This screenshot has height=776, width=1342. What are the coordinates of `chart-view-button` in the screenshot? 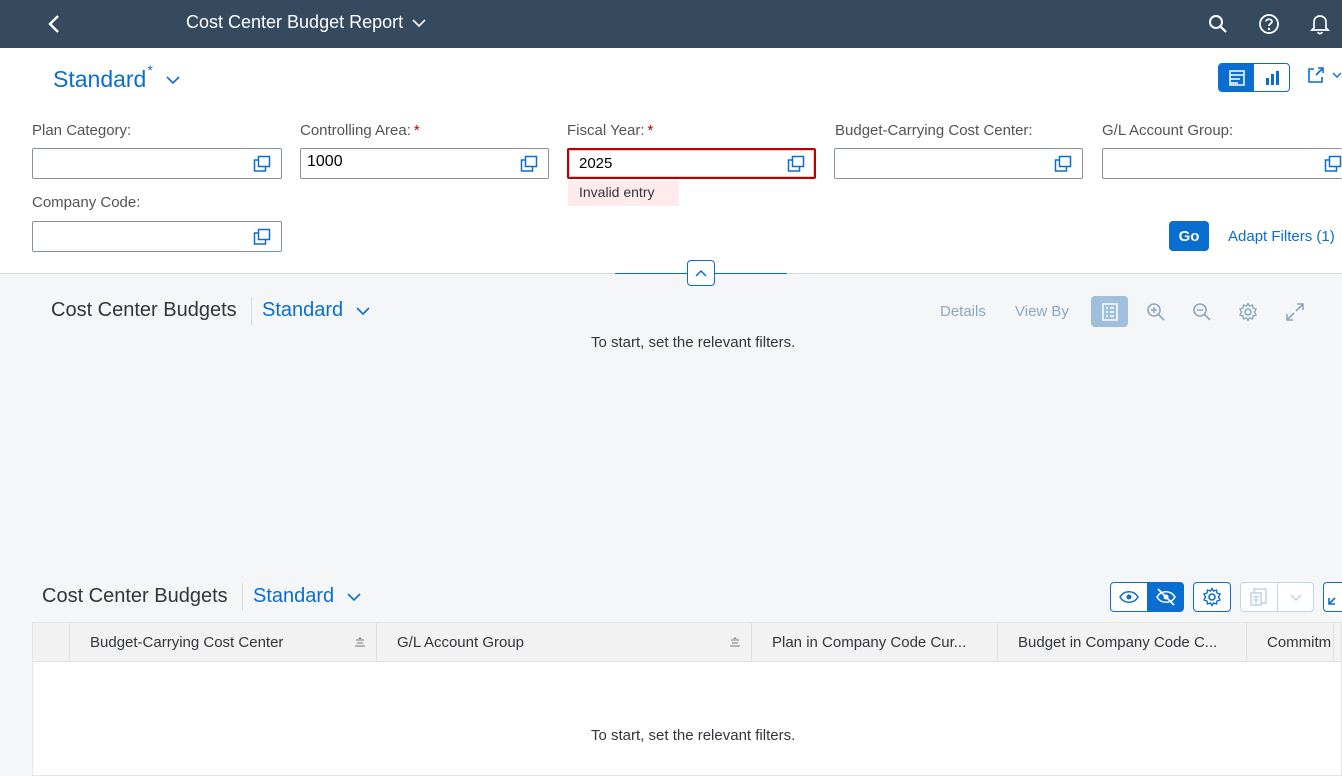 It's located at (1271, 77).